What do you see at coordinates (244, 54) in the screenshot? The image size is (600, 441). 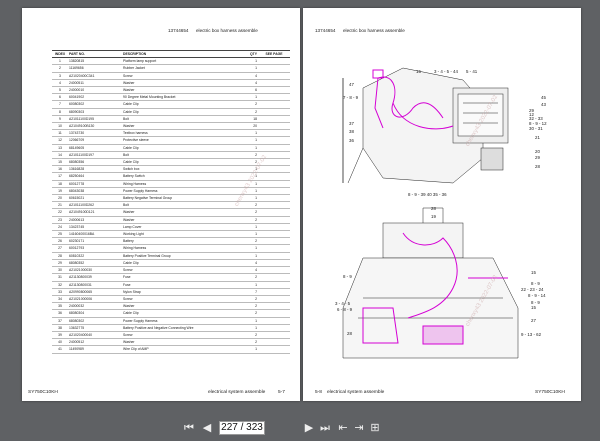 I see `column-header: QTY` at bounding box center [244, 54].